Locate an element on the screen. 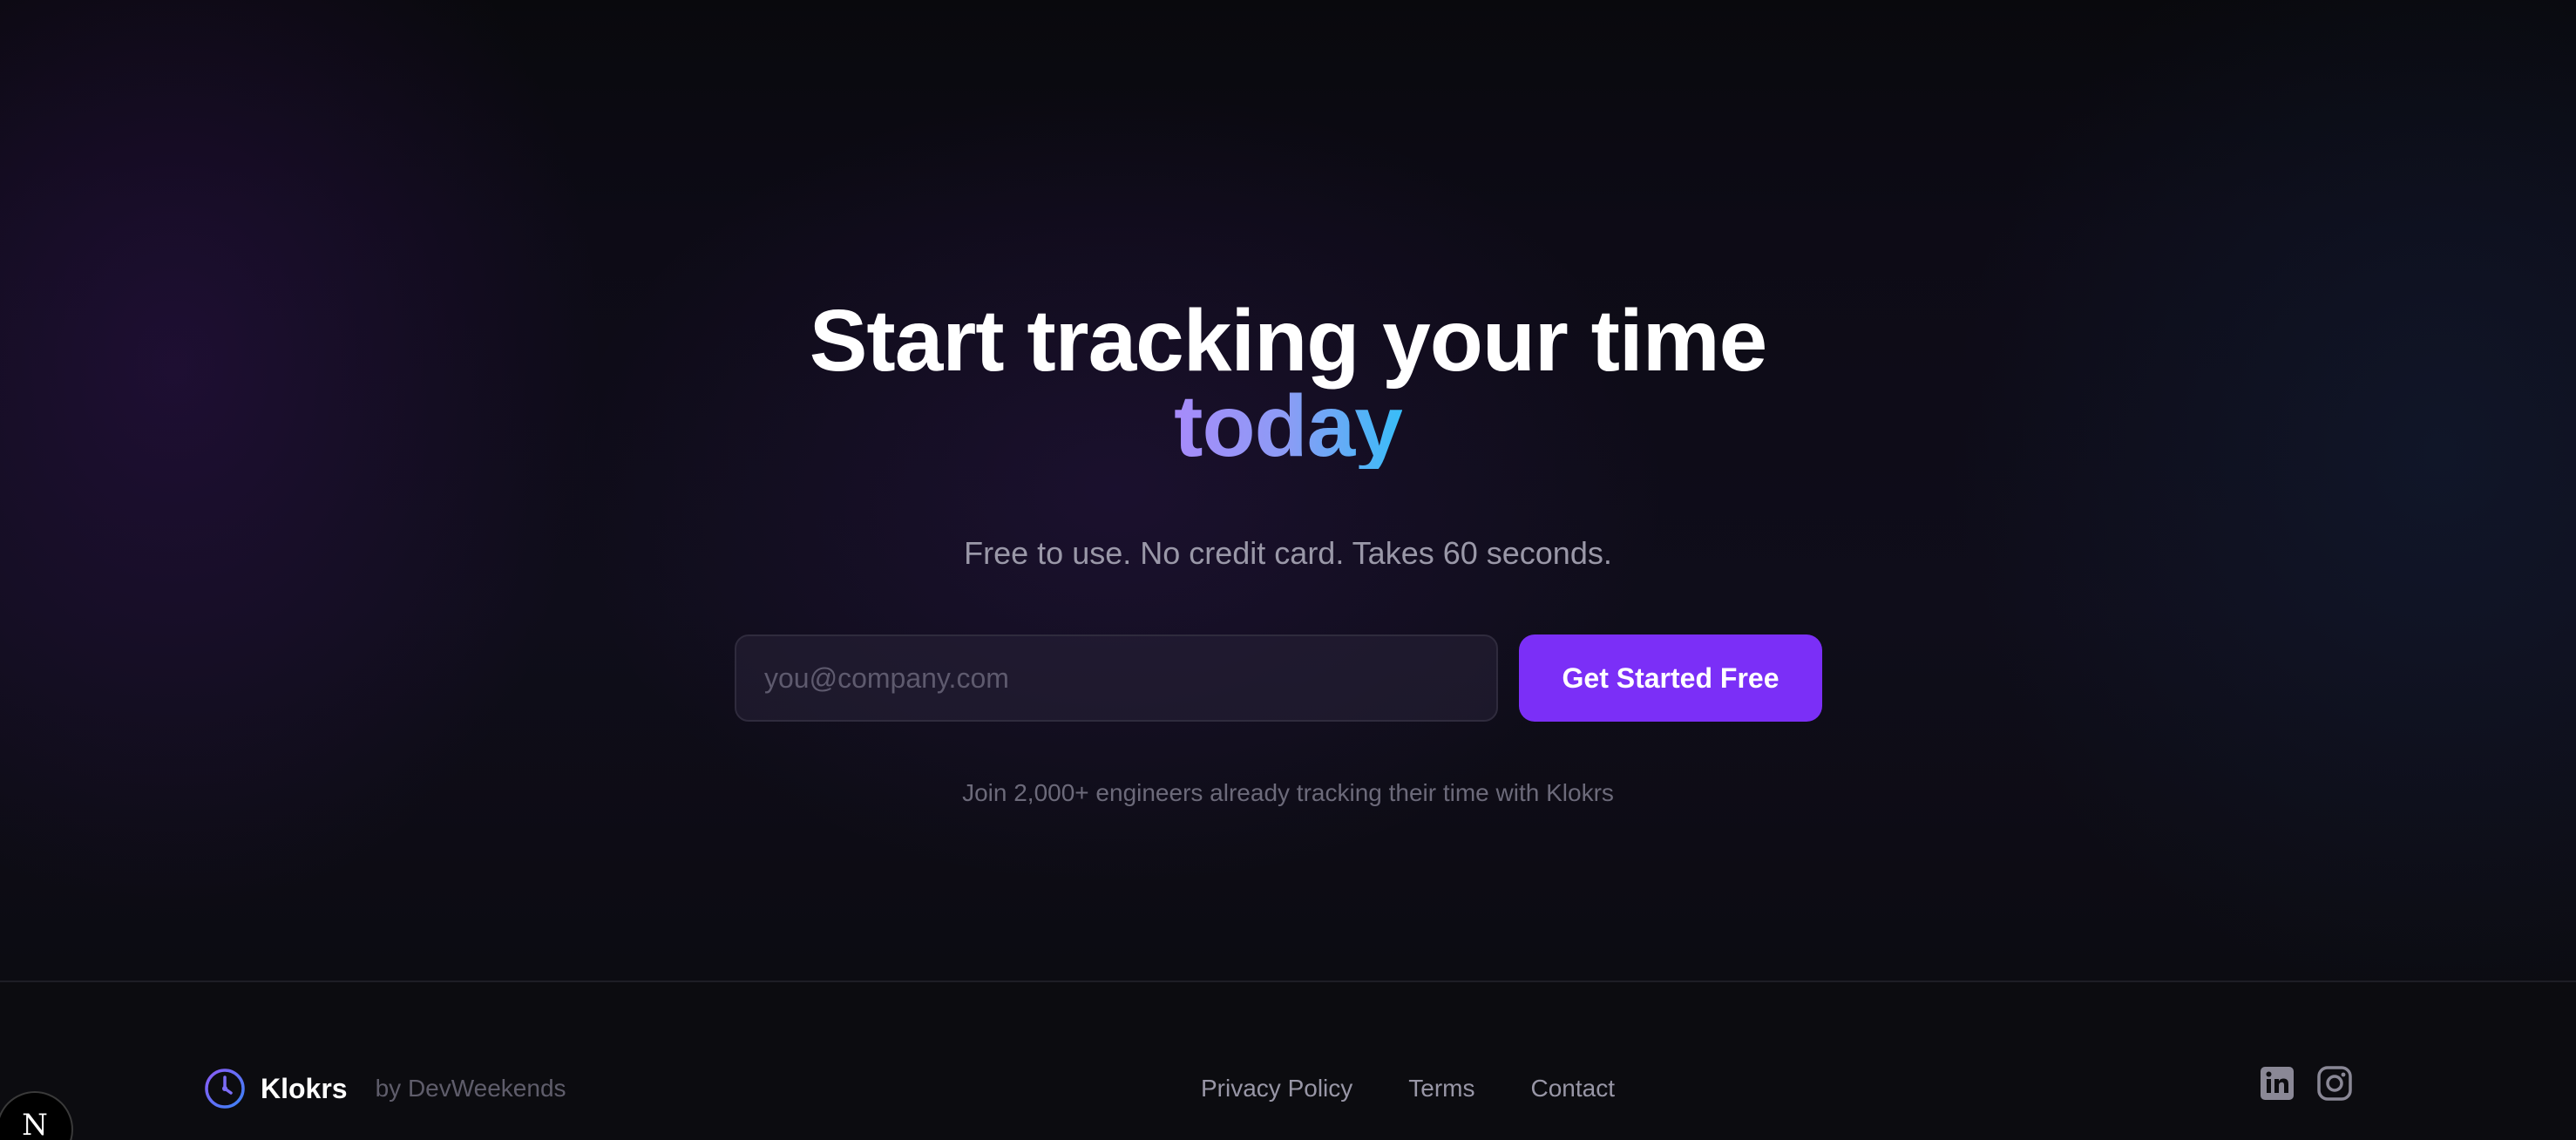  terms-link: Terms is located at coordinates (1441, 1089).